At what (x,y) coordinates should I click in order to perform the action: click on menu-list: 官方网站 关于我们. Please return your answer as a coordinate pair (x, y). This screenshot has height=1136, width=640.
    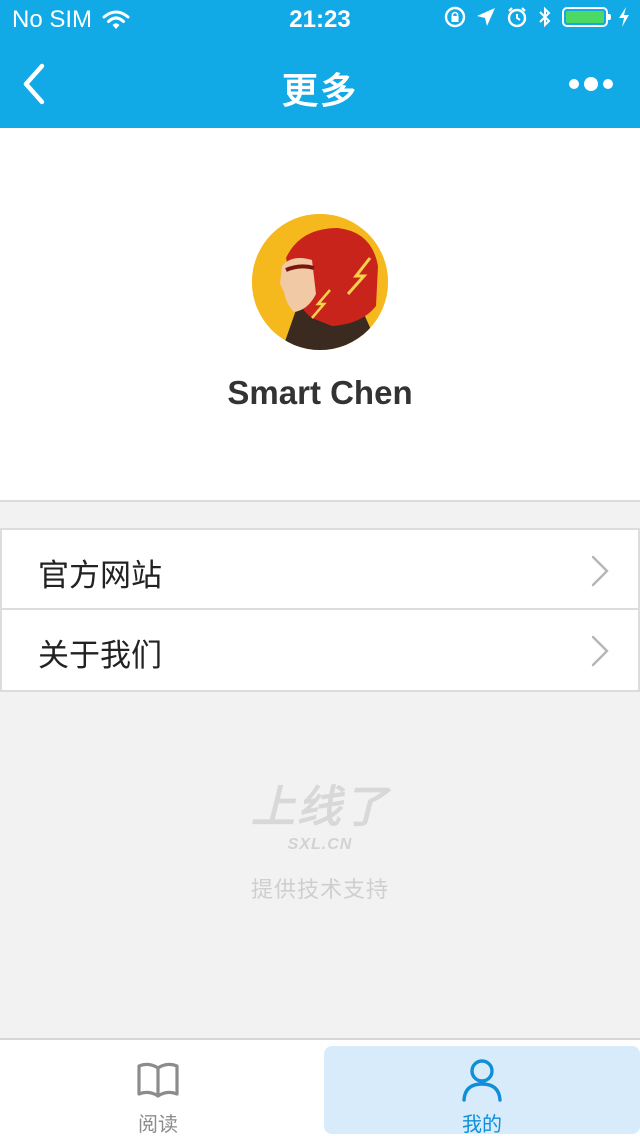
    Looking at the image, I should click on (320, 610).